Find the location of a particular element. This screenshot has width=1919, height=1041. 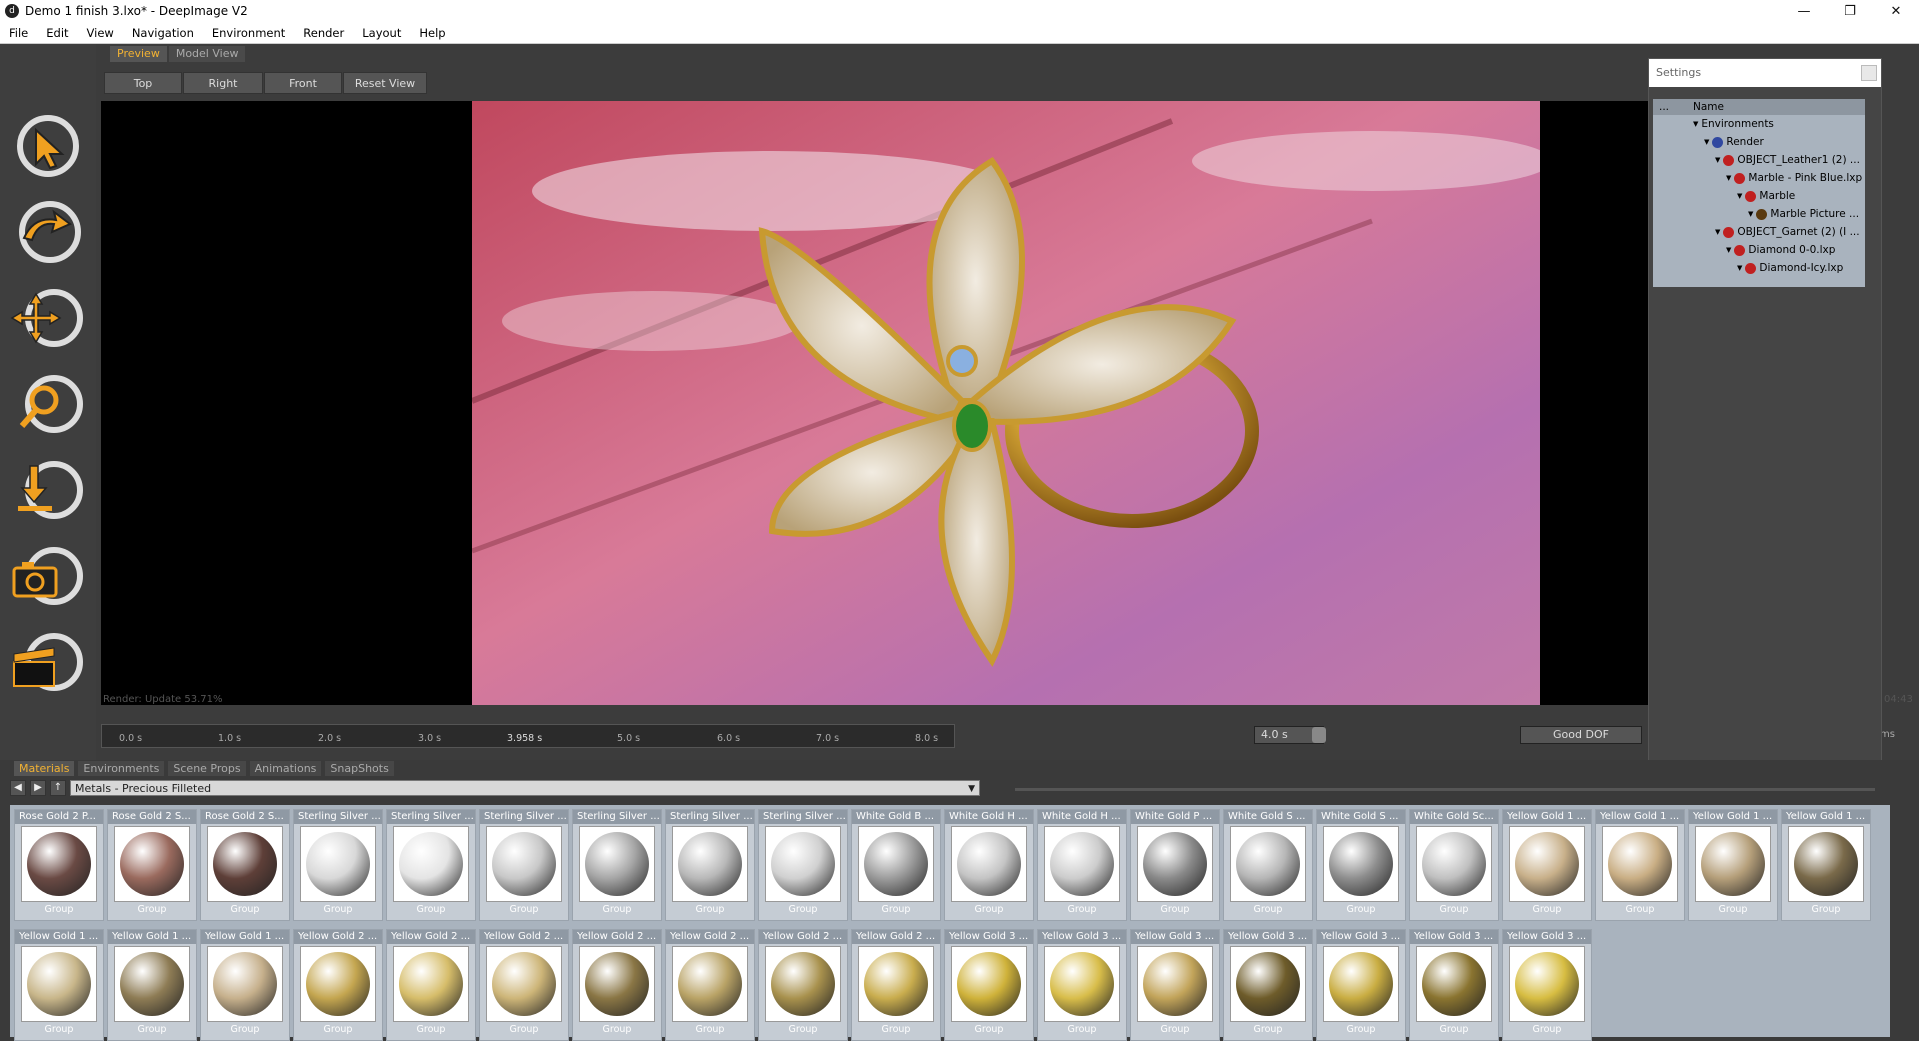

rotate-tool-icon is located at coordinates (49, 233).